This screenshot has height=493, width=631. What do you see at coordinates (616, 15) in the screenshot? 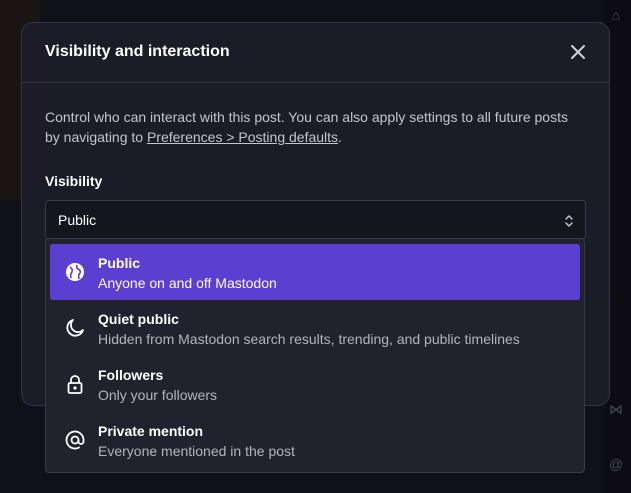
I see `home-icon: ⌂` at bounding box center [616, 15].